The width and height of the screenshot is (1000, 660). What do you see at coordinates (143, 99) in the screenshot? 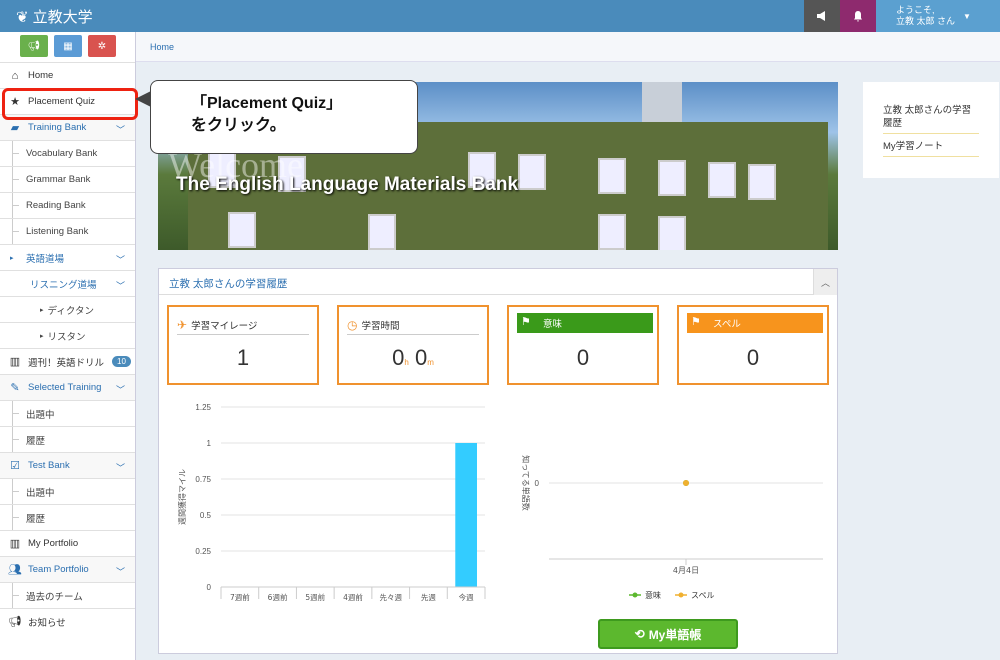
I see `callout-tail` at bounding box center [143, 99].